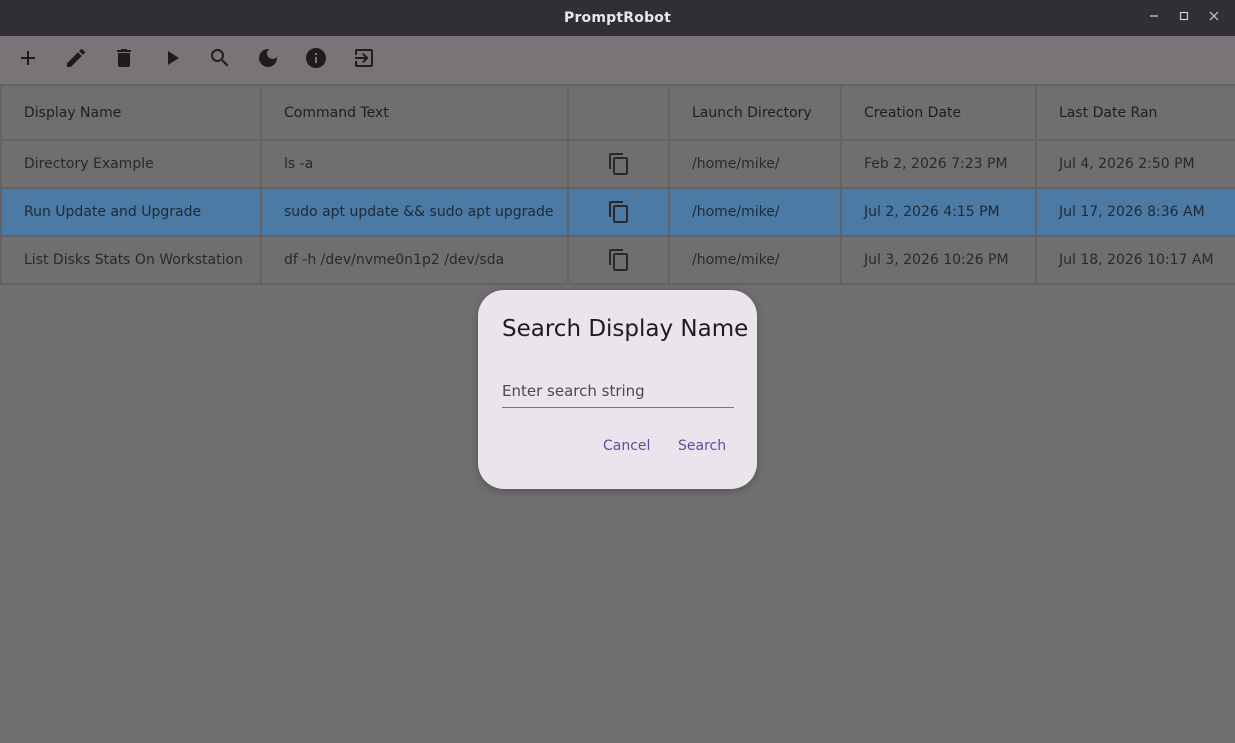 The width and height of the screenshot is (1235, 743). I want to click on add-button, so click(28, 60).